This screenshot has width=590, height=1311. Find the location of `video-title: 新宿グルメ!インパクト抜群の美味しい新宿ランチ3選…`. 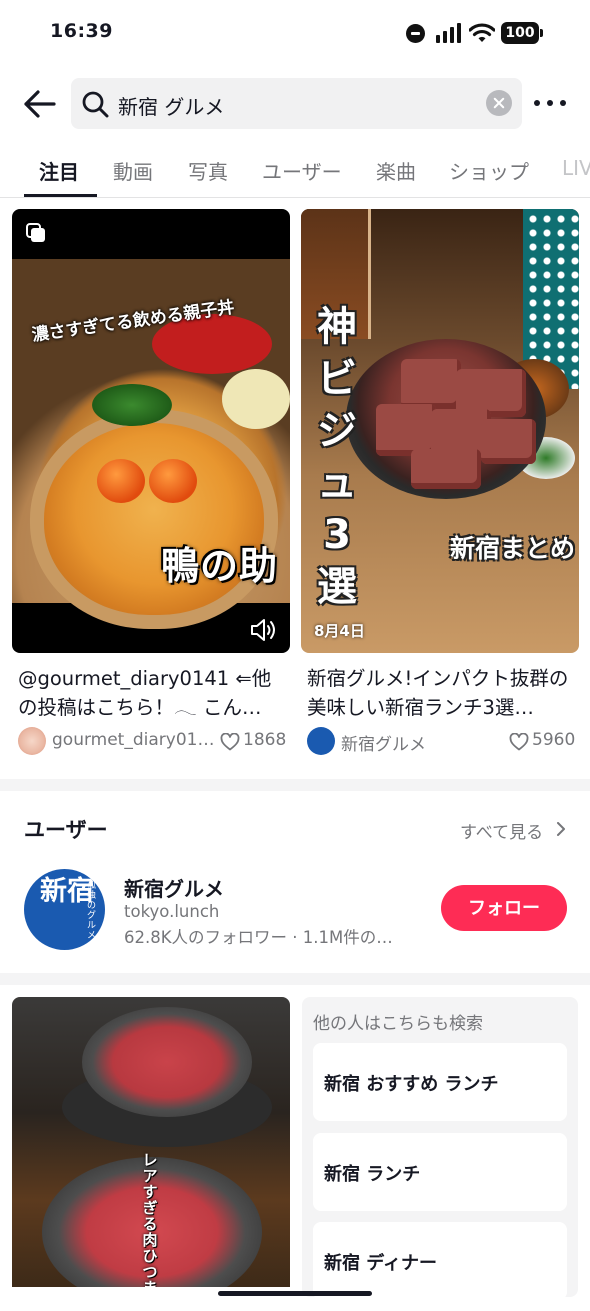

video-title: 新宿グルメ!インパクト抜群の美味しい新宿ランチ3選… is located at coordinates (443, 693).